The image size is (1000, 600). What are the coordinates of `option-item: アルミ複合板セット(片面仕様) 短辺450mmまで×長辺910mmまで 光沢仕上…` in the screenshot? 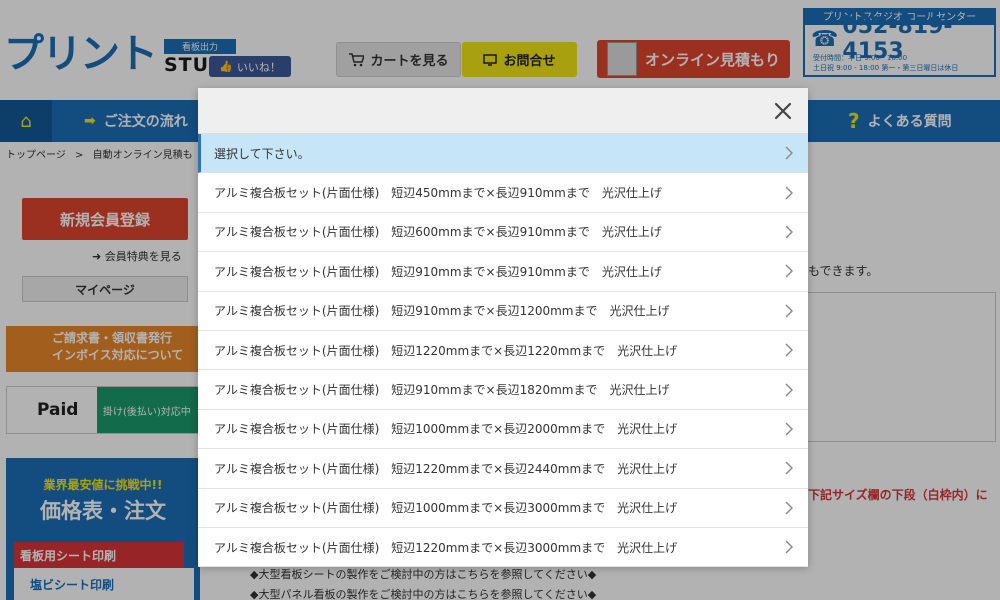 It's located at (503, 193).